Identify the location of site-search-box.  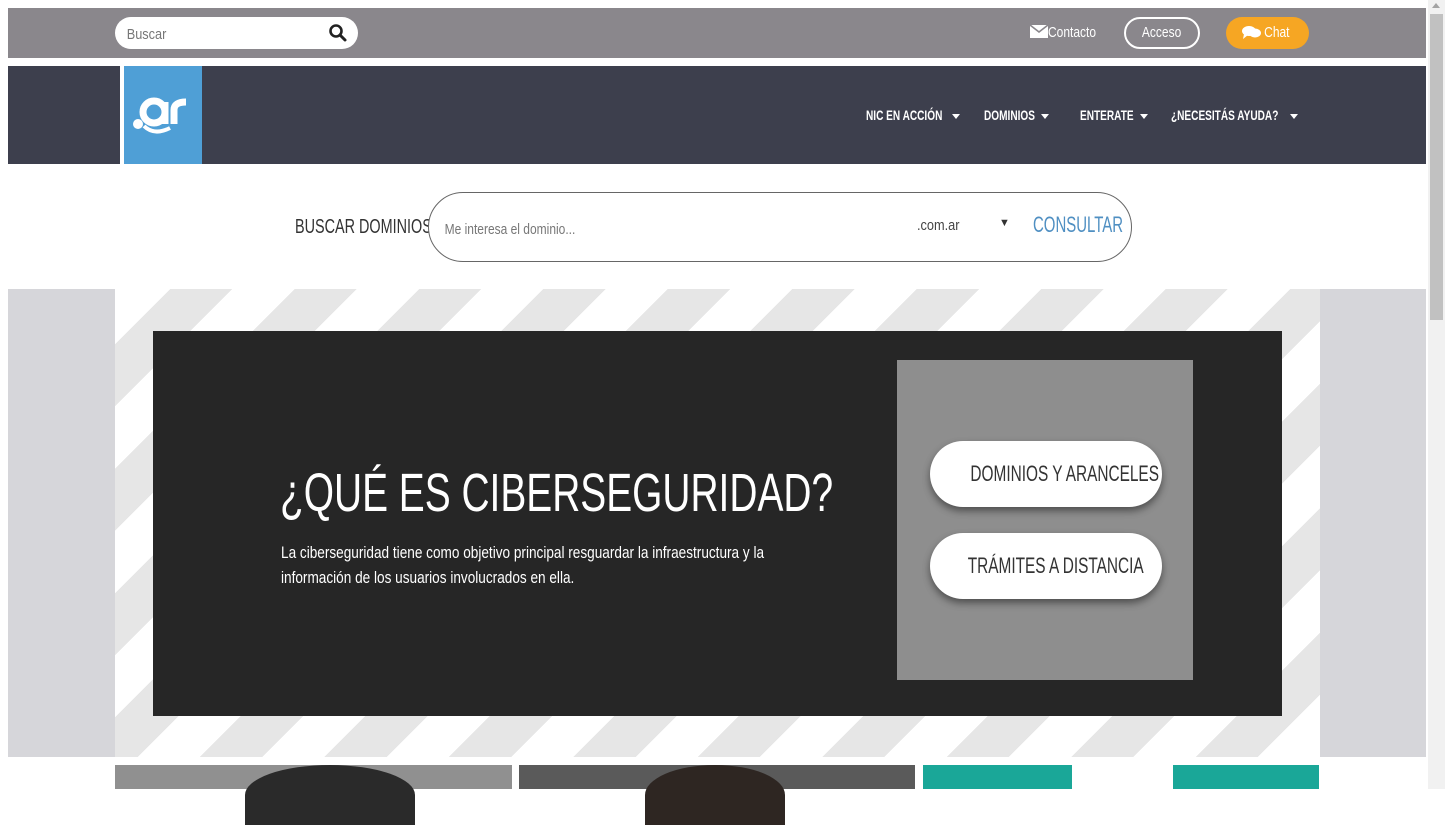
(236, 33).